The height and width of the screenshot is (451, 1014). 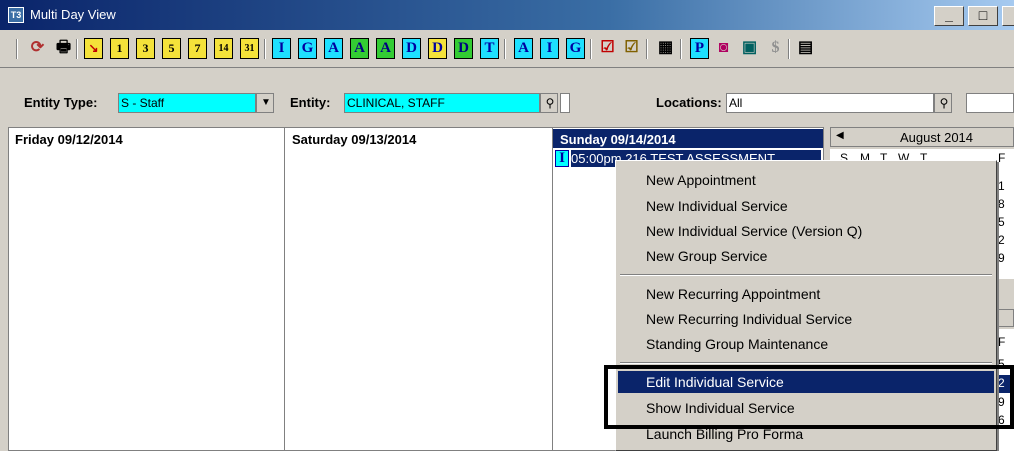 What do you see at coordinates (354, 139) in the screenshot?
I see `day-header-saturday: Saturday 09/13/2014` at bounding box center [354, 139].